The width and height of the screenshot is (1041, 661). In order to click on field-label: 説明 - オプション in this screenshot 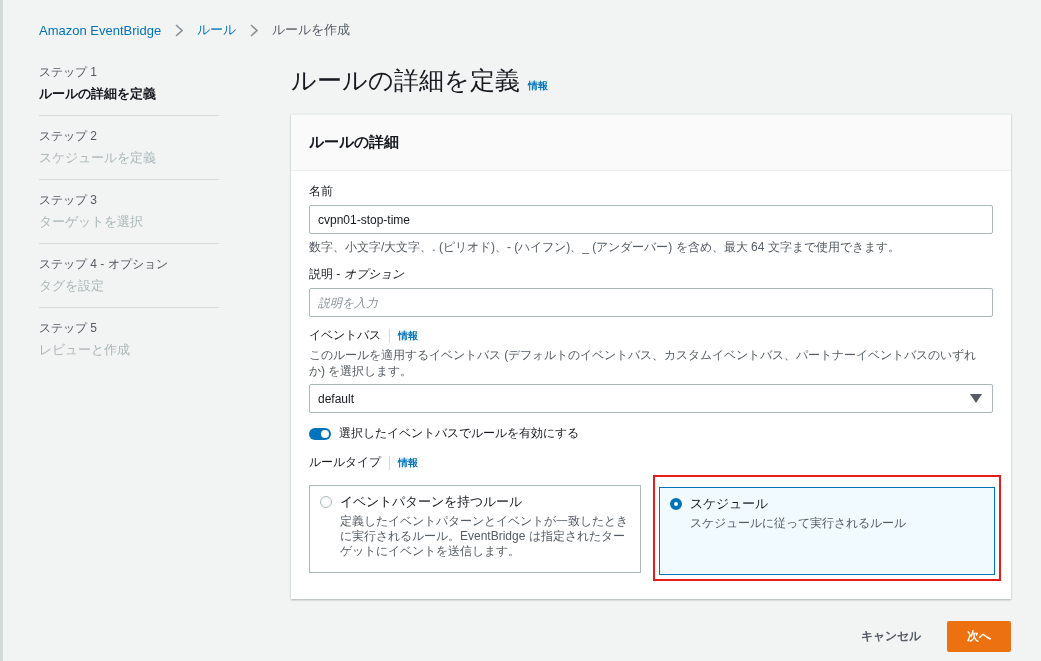, I will do `click(357, 274)`.